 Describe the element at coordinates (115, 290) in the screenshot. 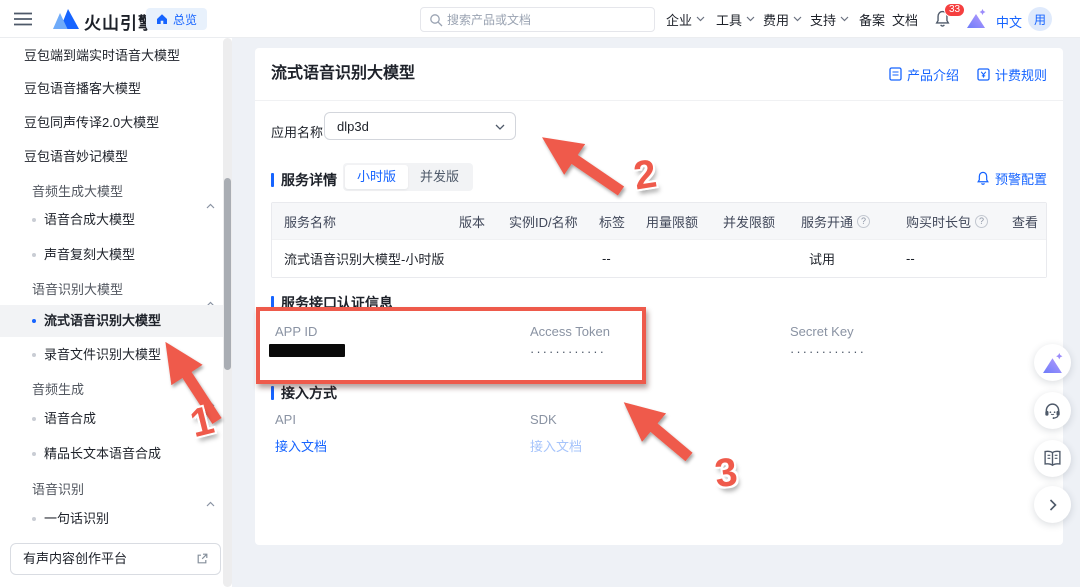

I see `sidebar-group-asr-lm: 语音识别大模型` at that location.